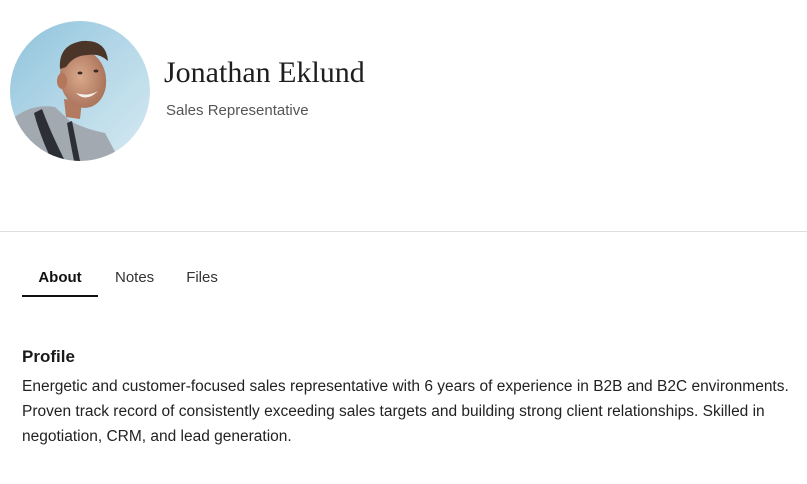  Describe the element at coordinates (403, 231) in the screenshot. I see `header-divider` at that location.